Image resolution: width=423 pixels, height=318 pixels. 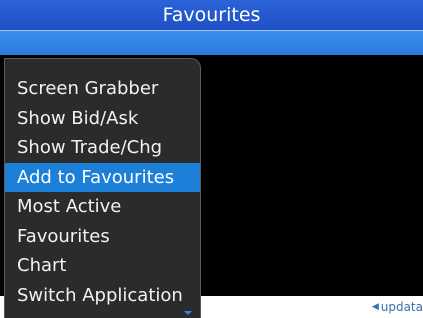 I want to click on menu-item-screen-grabber: Screen Grabber, so click(x=102, y=89).